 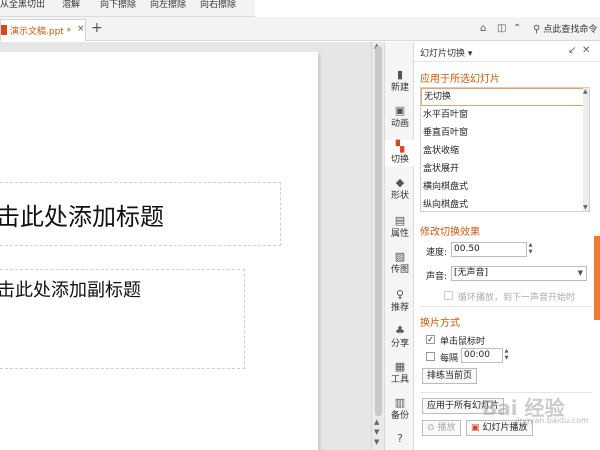 I want to click on speed-field: 00.50, so click(x=489, y=249).